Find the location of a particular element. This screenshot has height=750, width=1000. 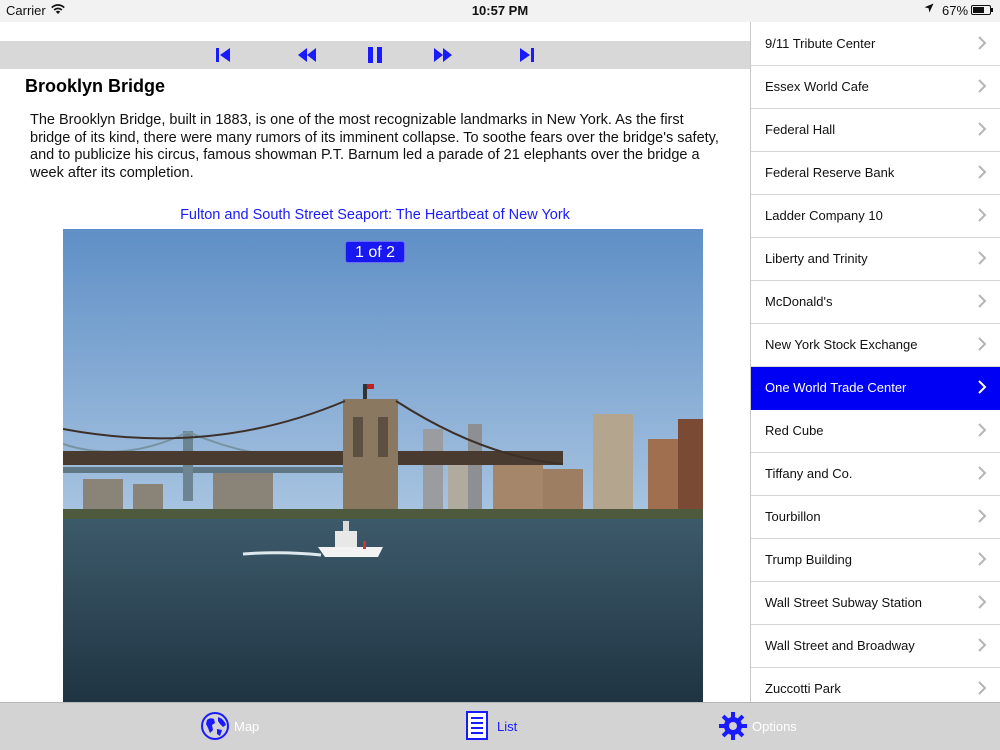

gear-icon is located at coordinates (733, 726).